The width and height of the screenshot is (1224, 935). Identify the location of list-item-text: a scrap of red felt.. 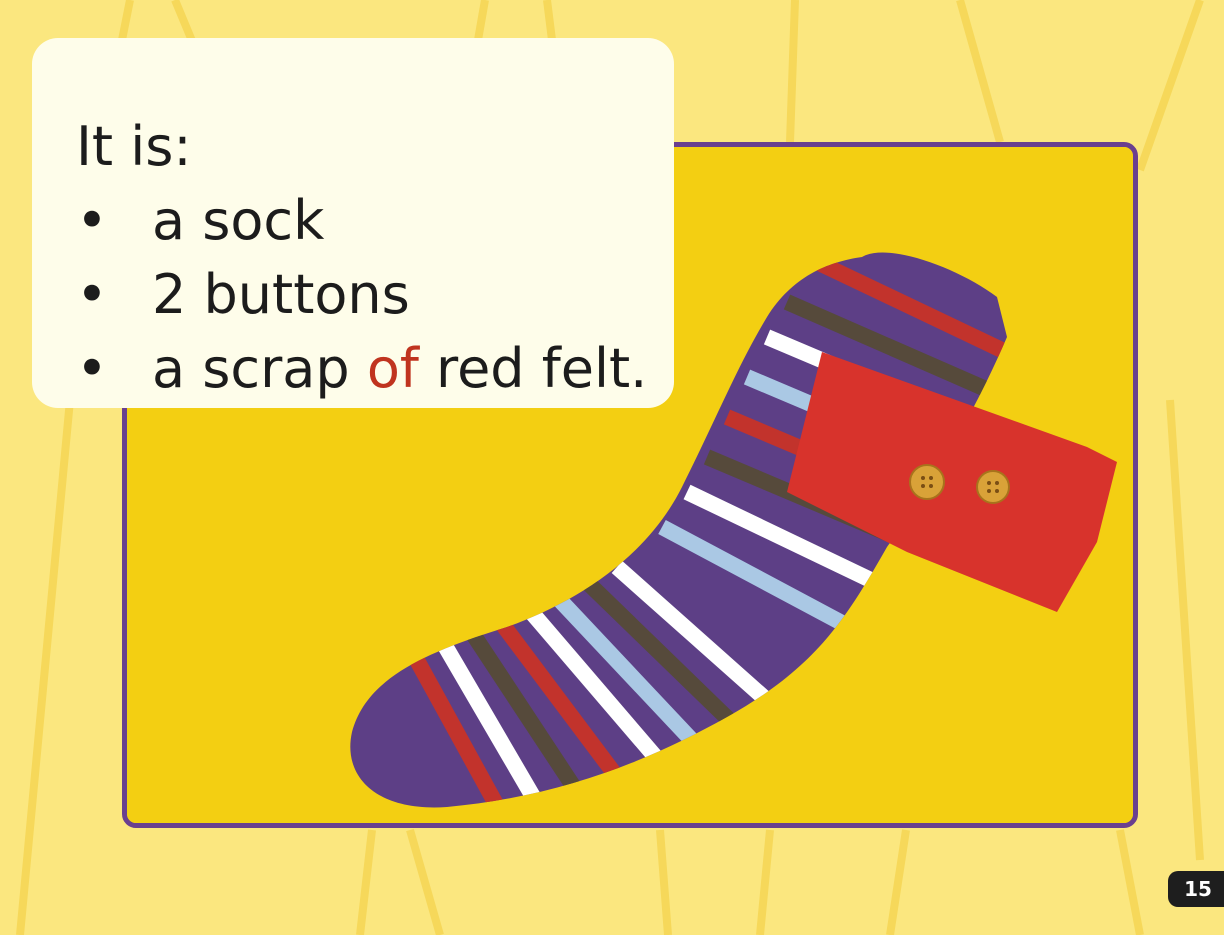
(399, 369).